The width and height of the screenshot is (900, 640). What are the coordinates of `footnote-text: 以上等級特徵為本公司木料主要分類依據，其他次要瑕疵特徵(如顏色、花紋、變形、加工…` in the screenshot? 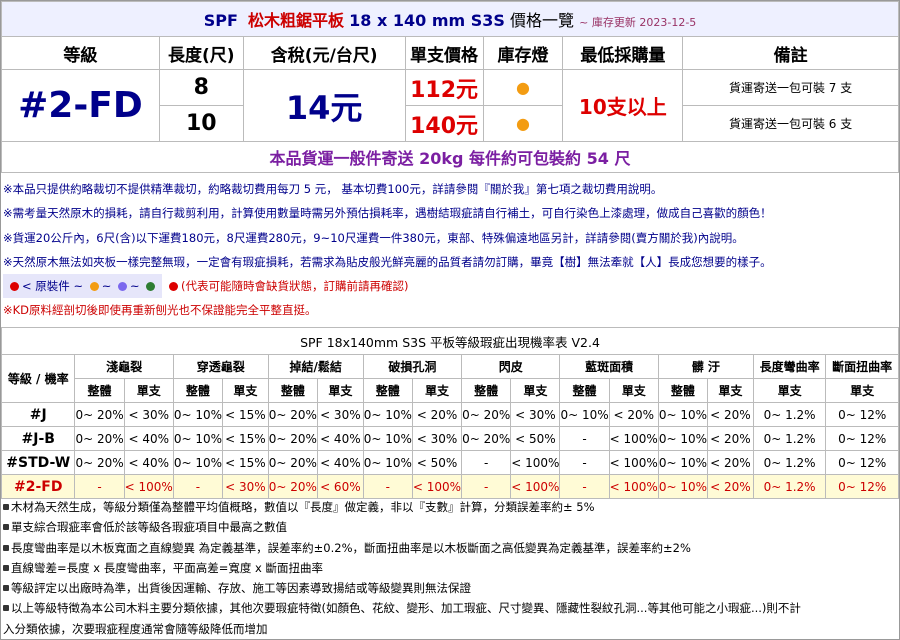 It's located at (406, 608).